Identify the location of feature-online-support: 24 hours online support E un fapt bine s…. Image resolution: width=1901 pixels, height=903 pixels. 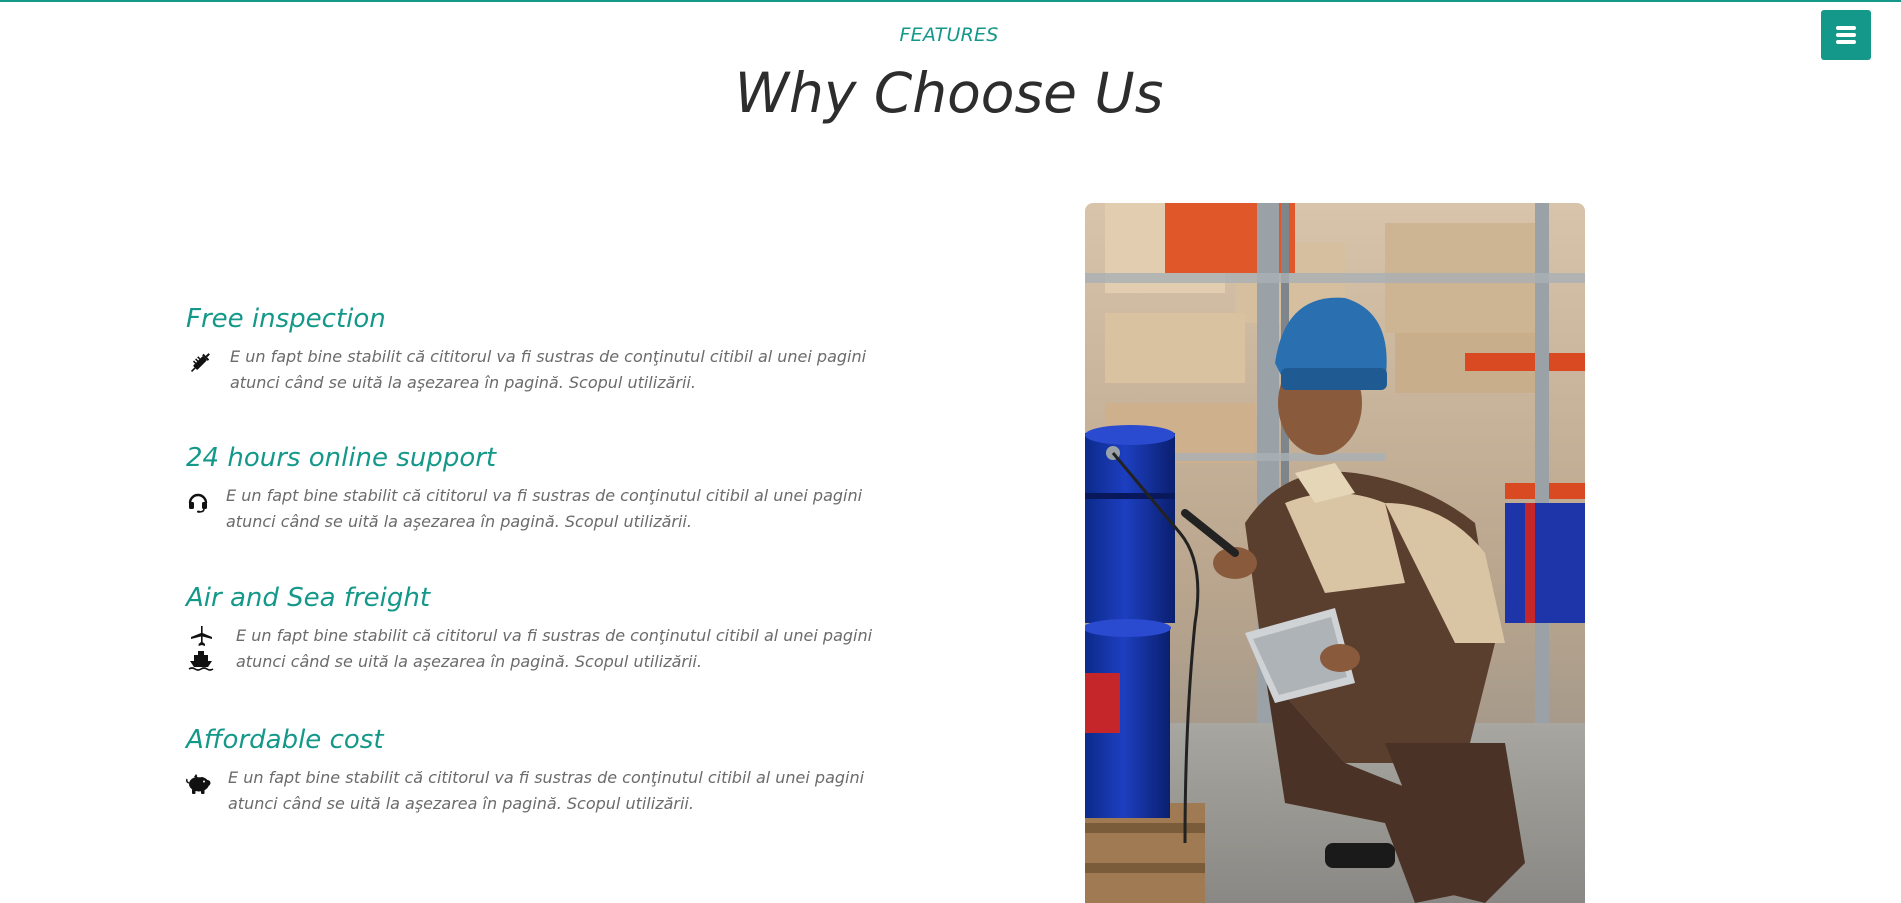
(556, 488).